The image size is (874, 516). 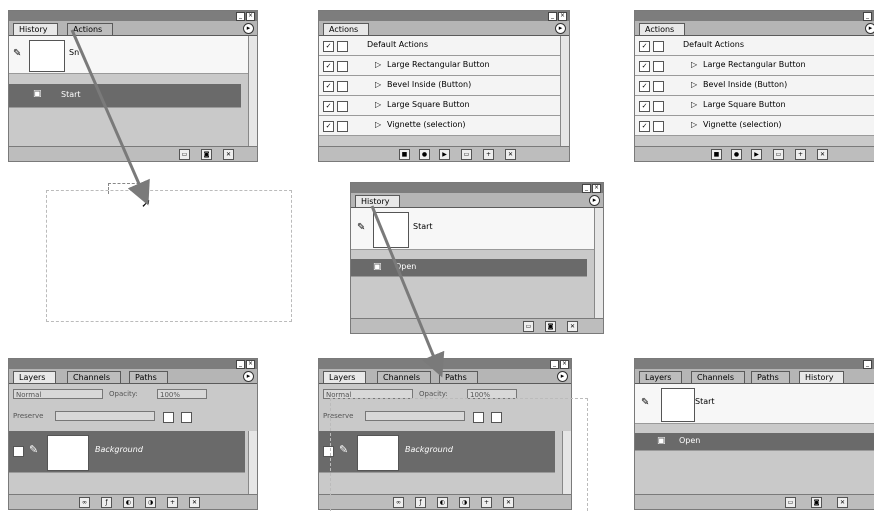 What do you see at coordinates (125, 96) in the screenshot?
I see `history-state-row: ▣ Start` at bounding box center [125, 96].